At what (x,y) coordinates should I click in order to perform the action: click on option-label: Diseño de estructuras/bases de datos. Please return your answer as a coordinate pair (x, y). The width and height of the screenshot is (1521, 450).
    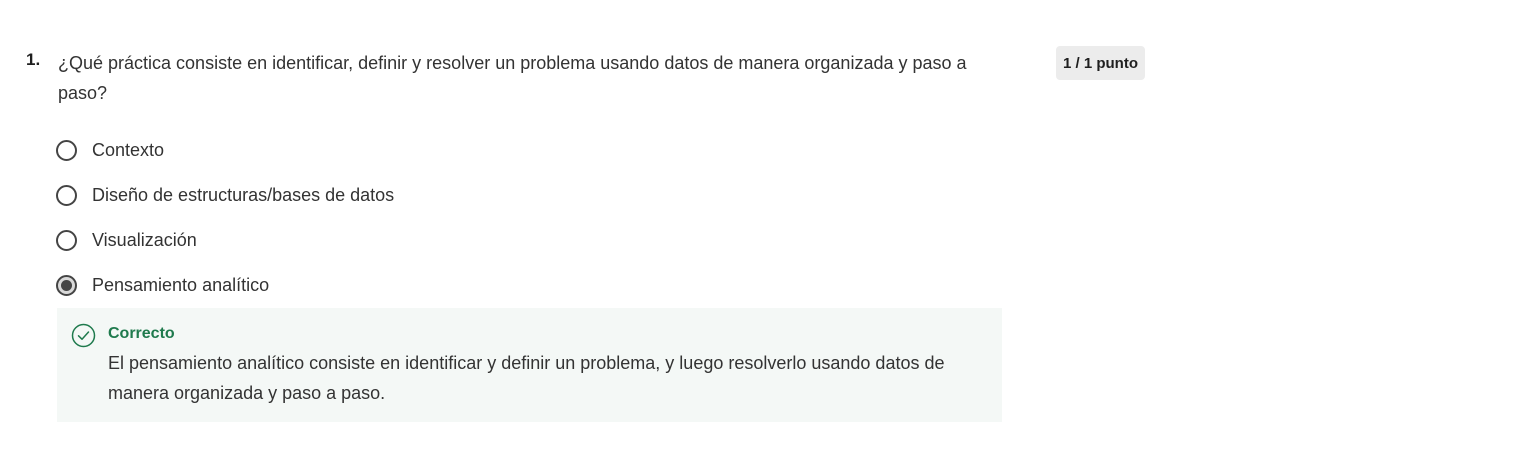
    Looking at the image, I should click on (243, 195).